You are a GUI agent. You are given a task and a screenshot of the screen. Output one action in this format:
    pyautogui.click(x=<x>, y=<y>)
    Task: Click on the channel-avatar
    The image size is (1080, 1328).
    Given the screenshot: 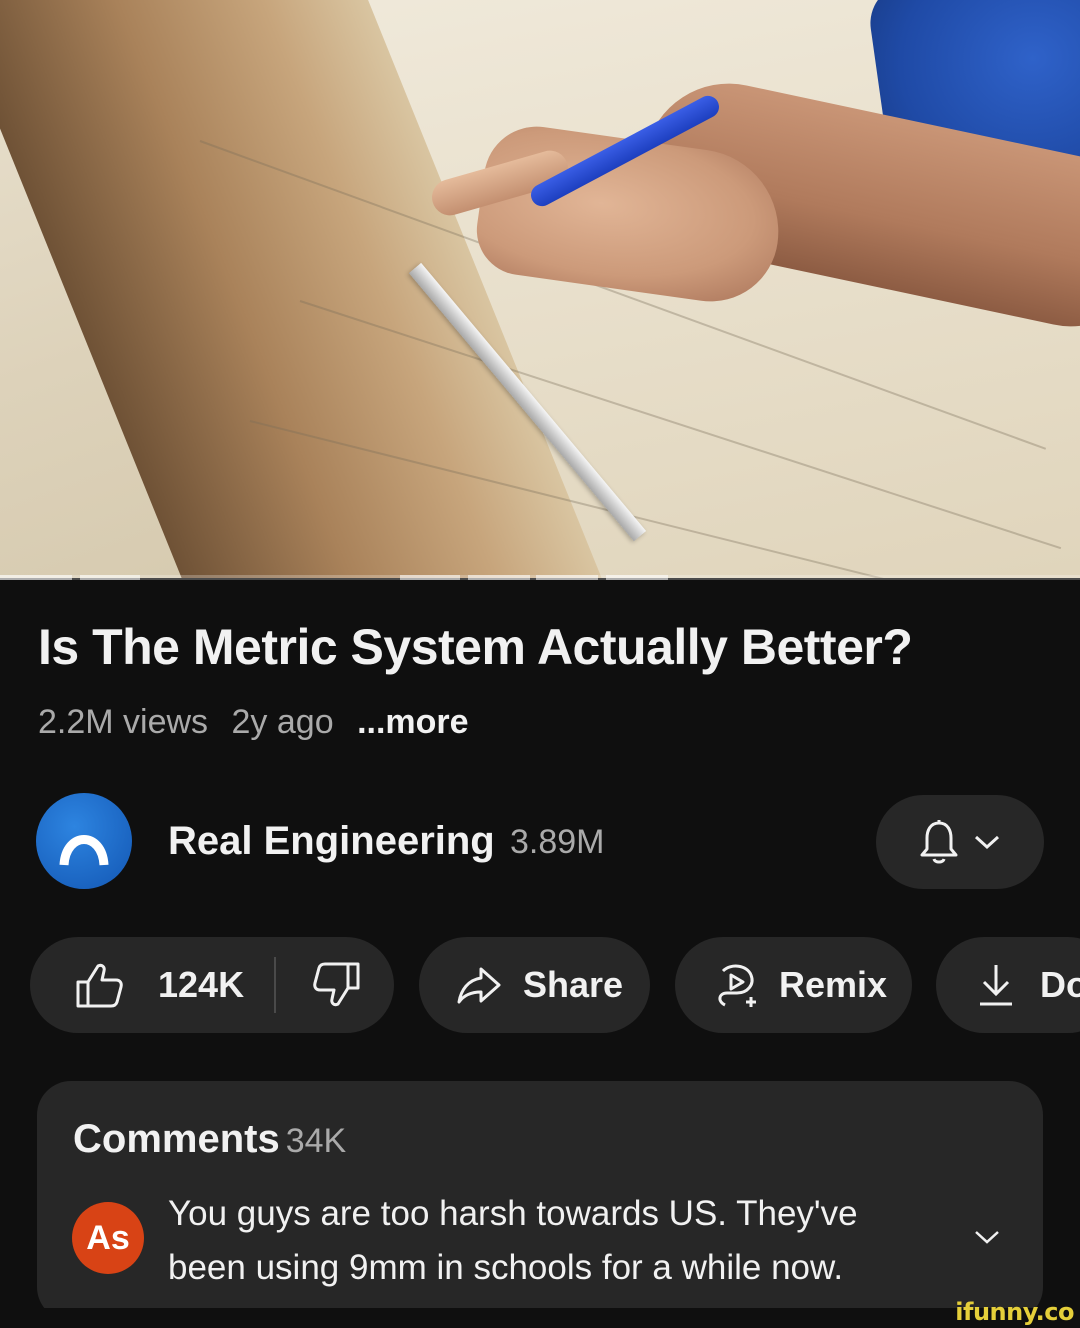 What is the action you would take?
    pyautogui.click(x=84, y=841)
    